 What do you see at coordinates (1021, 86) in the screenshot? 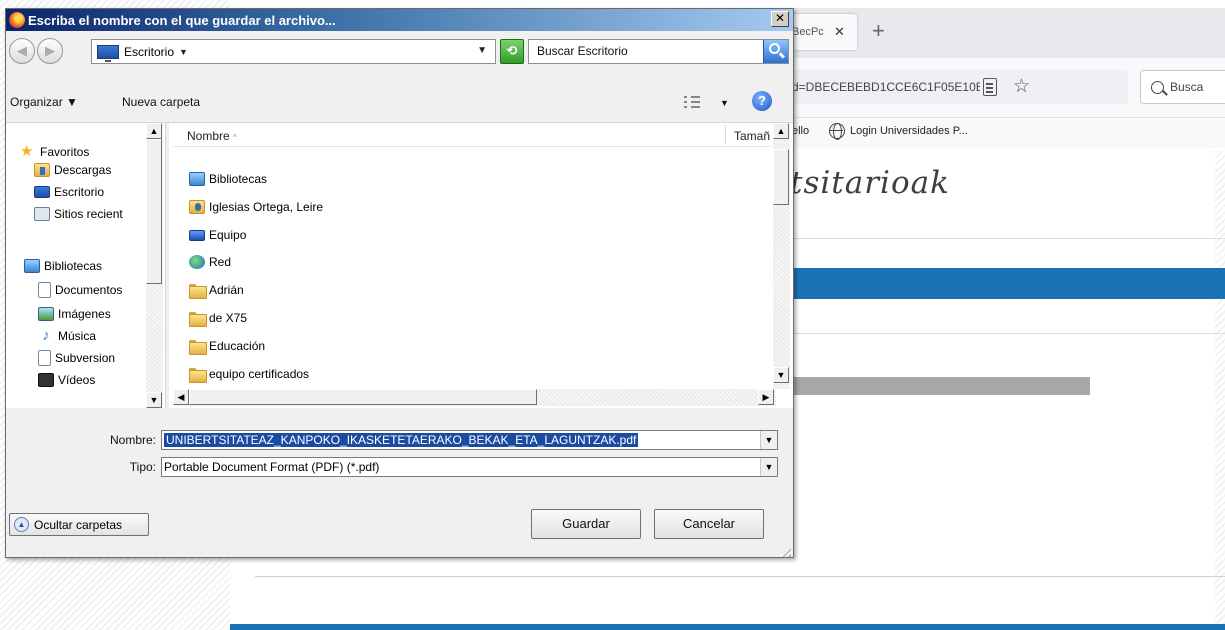
I see `bookmark-star-icon: ☆` at bounding box center [1021, 86].